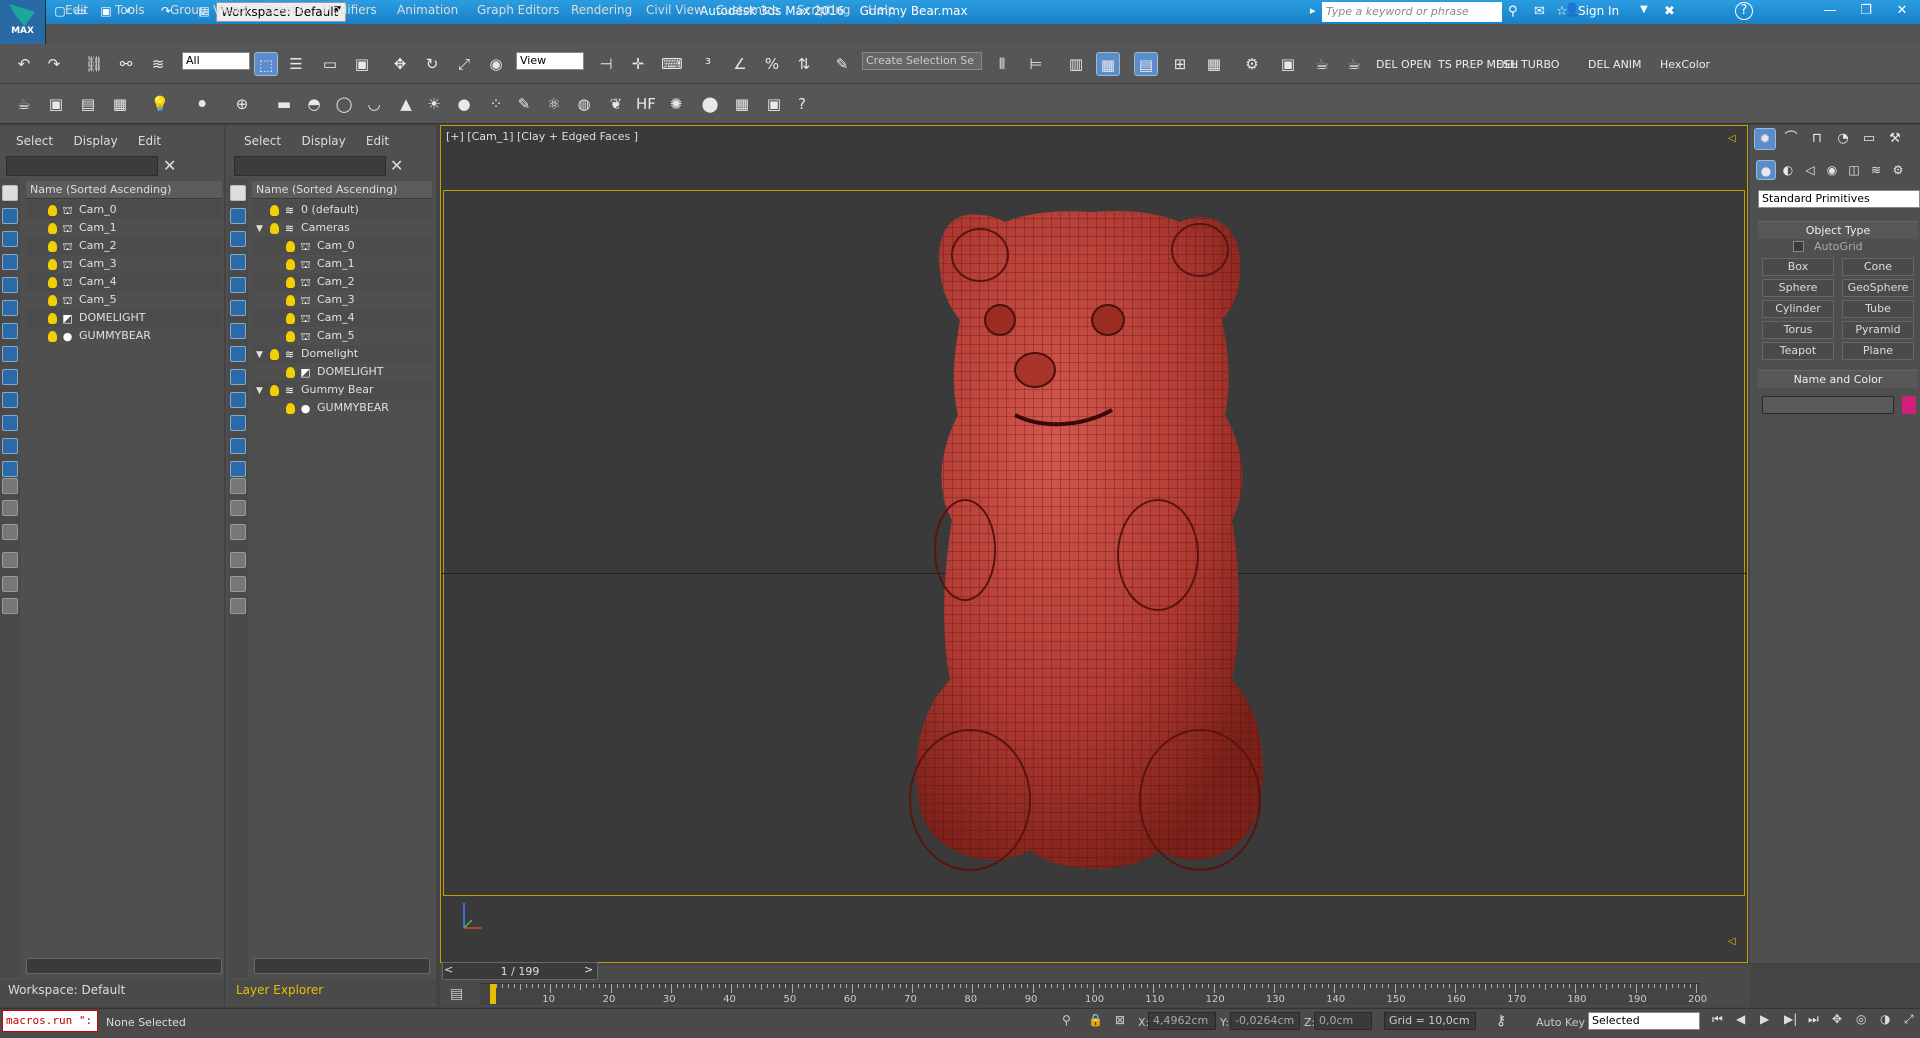  Describe the element at coordinates (740, 64) in the screenshot. I see `angle-snap-icon: ∠` at that location.